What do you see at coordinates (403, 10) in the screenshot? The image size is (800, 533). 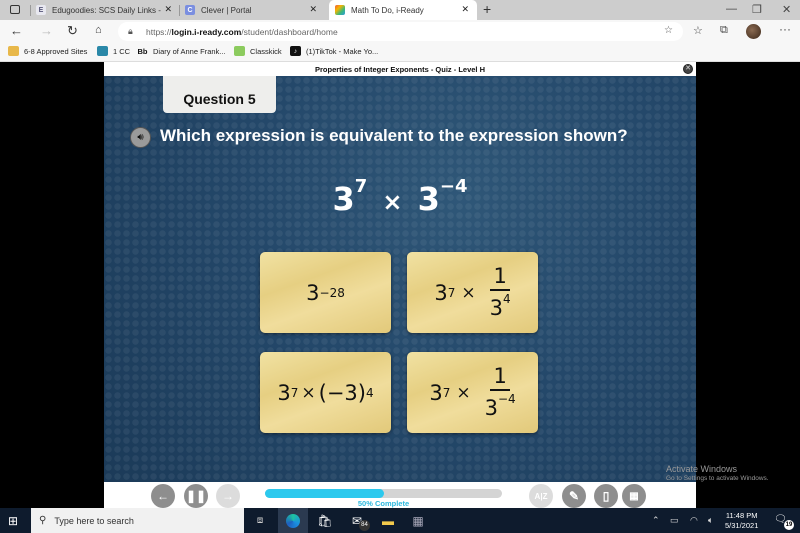 I see `tab-iready: Math To Do, i-Ready ✕` at bounding box center [403, 10].